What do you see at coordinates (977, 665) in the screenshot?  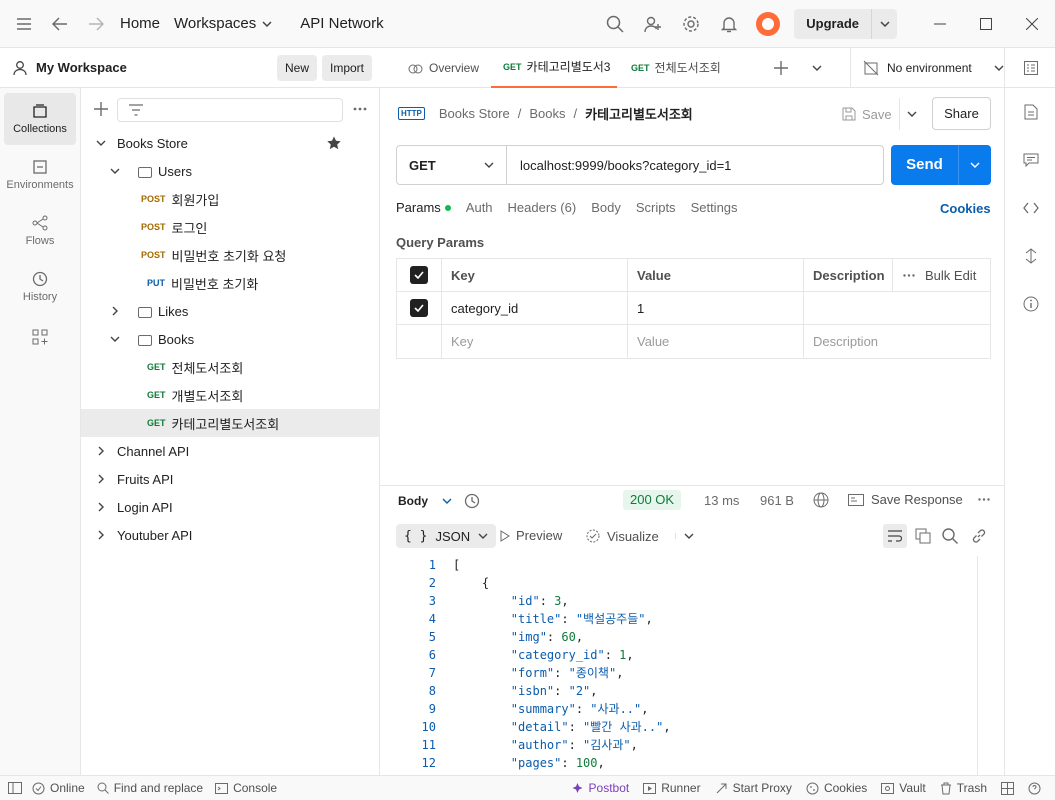 I see `vertical-scrollbar` at bounding box center [977, 665].